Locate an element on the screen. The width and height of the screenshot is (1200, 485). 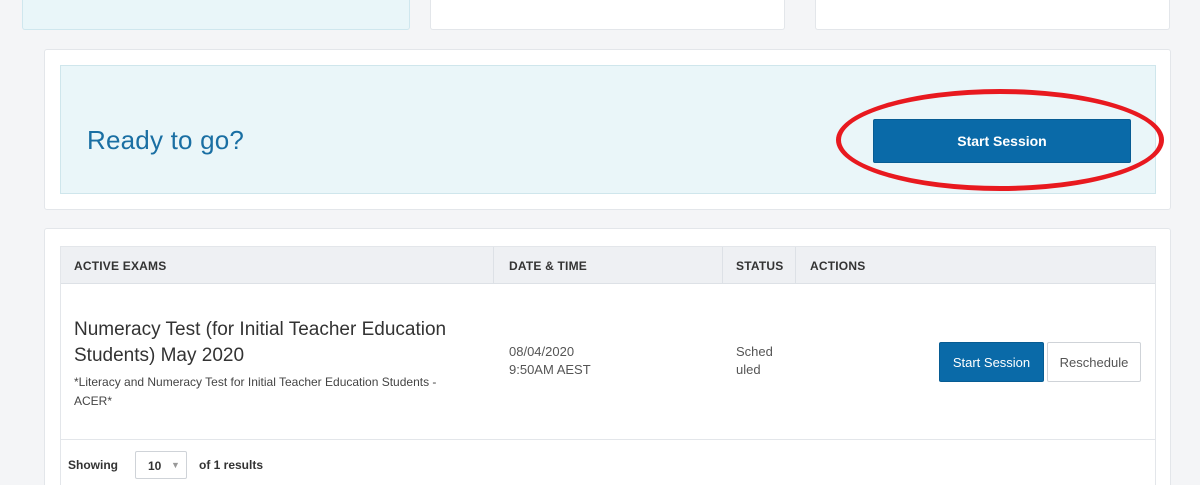
table-header: ACTIVE EXAMS DATE & TIME STATUS ACTIONS is located at coordinates (608, 265).